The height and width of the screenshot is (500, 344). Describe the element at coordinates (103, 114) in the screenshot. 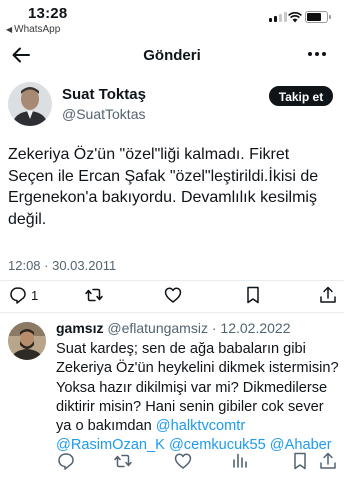

I see `author-handle: @SuatToktas` at that location.